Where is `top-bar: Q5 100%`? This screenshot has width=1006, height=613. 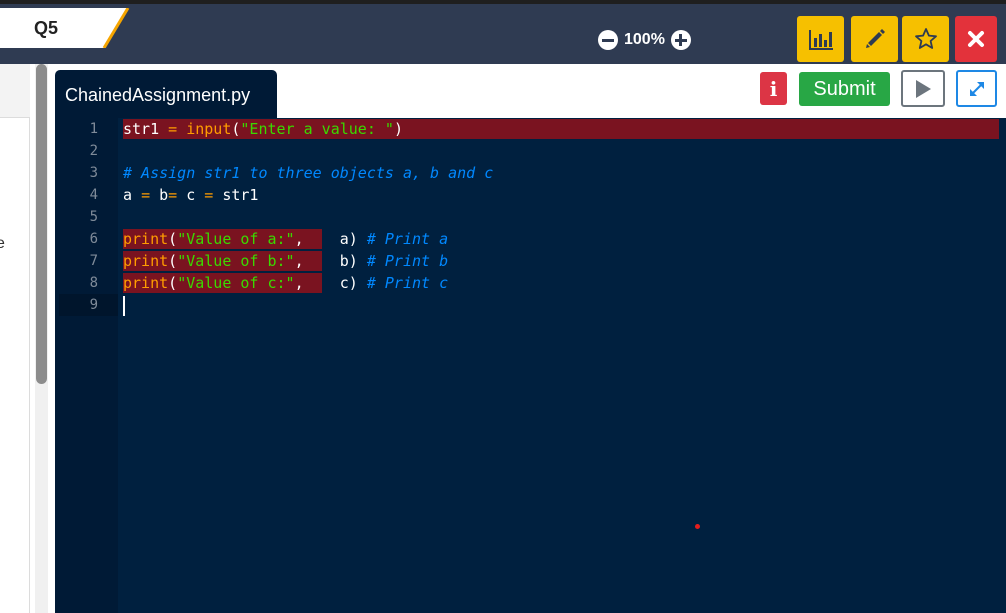
top-bar: Q5 100% is located at coordinates (503, 32).